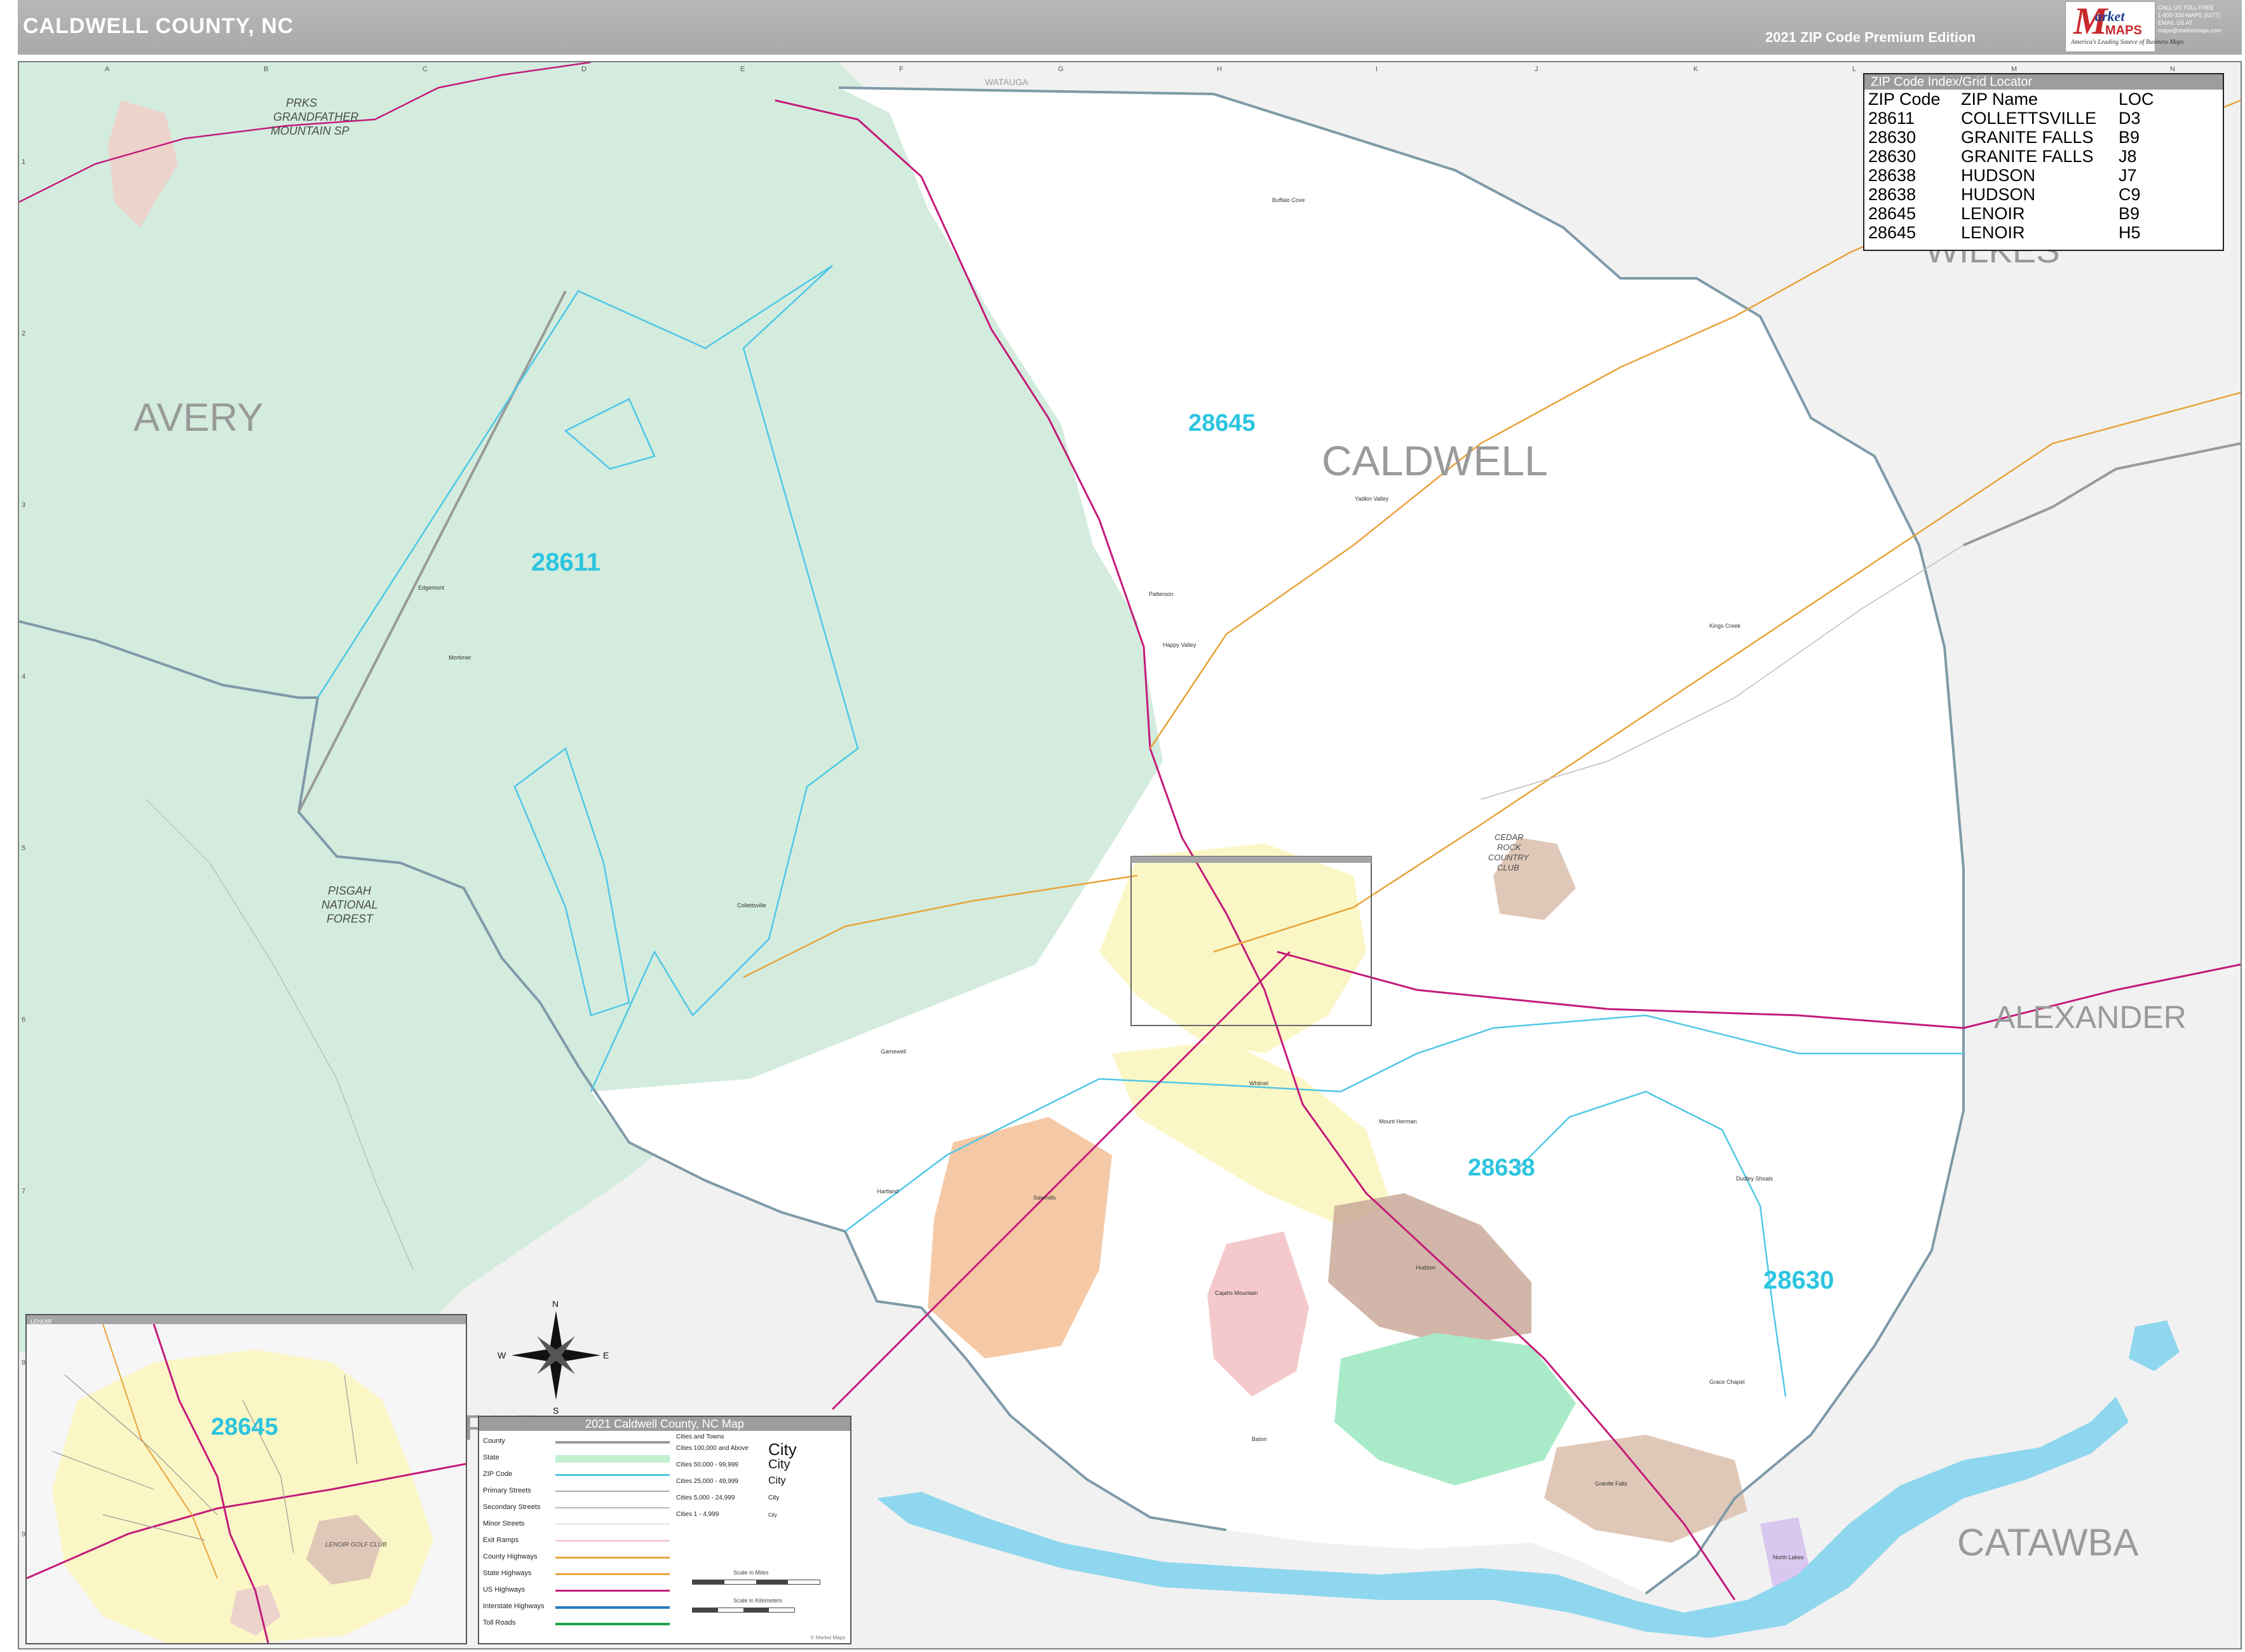 Image resolution: width=2245 pixels, height=1652 pixels. What do you see at coordinates (512, 1507) in the screenshot?
I see `legend-secondary-label: Secondary Streets` at bounding box center [512, 1507].